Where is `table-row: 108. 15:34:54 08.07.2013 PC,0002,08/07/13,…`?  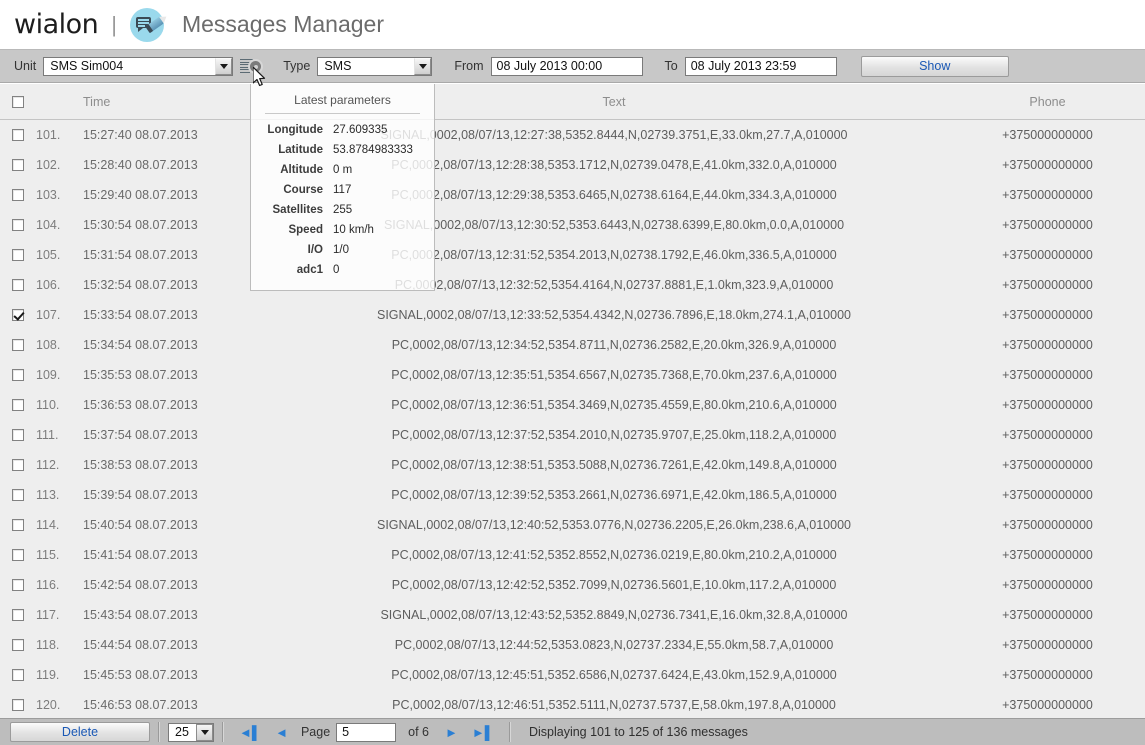
table-row: 108. 15:34:54 08.07.2013 PC,0002,08/07/13,… is located at coordinates (572, 345).